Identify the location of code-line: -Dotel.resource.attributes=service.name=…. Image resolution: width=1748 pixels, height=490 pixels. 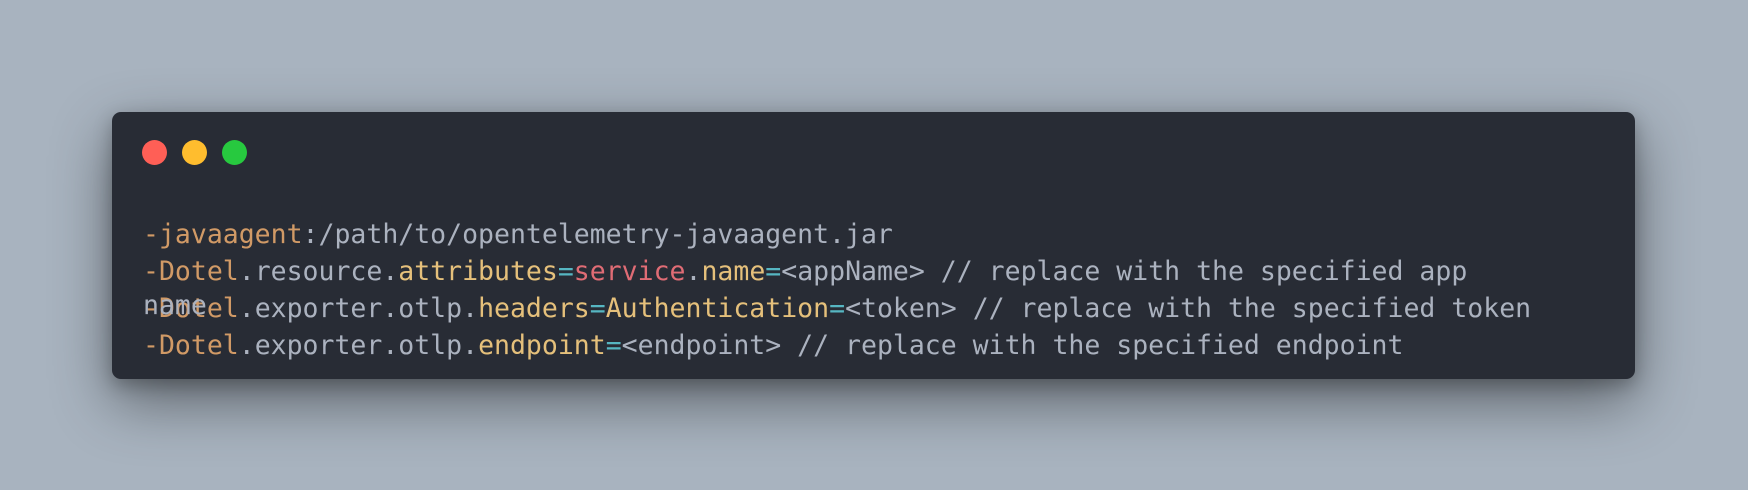
(837, 271).